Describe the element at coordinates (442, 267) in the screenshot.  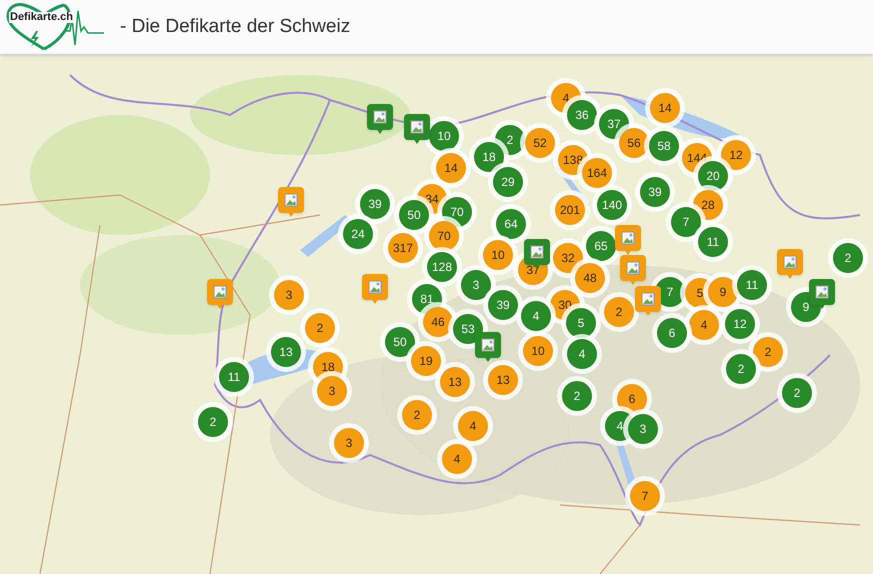
I see `cluster-marker: 128` at that location.